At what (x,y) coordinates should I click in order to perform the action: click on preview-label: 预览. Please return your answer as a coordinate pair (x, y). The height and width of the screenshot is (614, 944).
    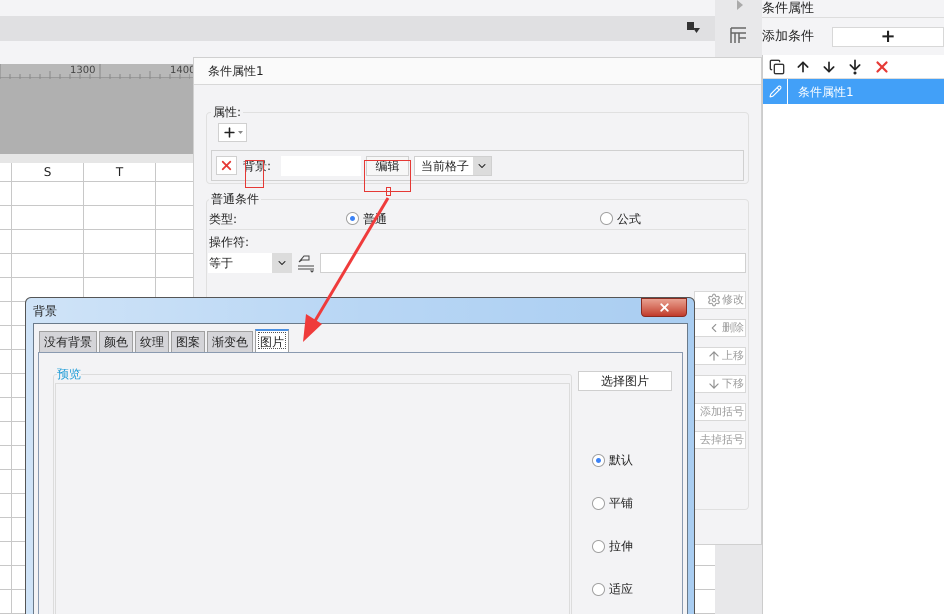
    Looking at the image, I should click on (69, 374).